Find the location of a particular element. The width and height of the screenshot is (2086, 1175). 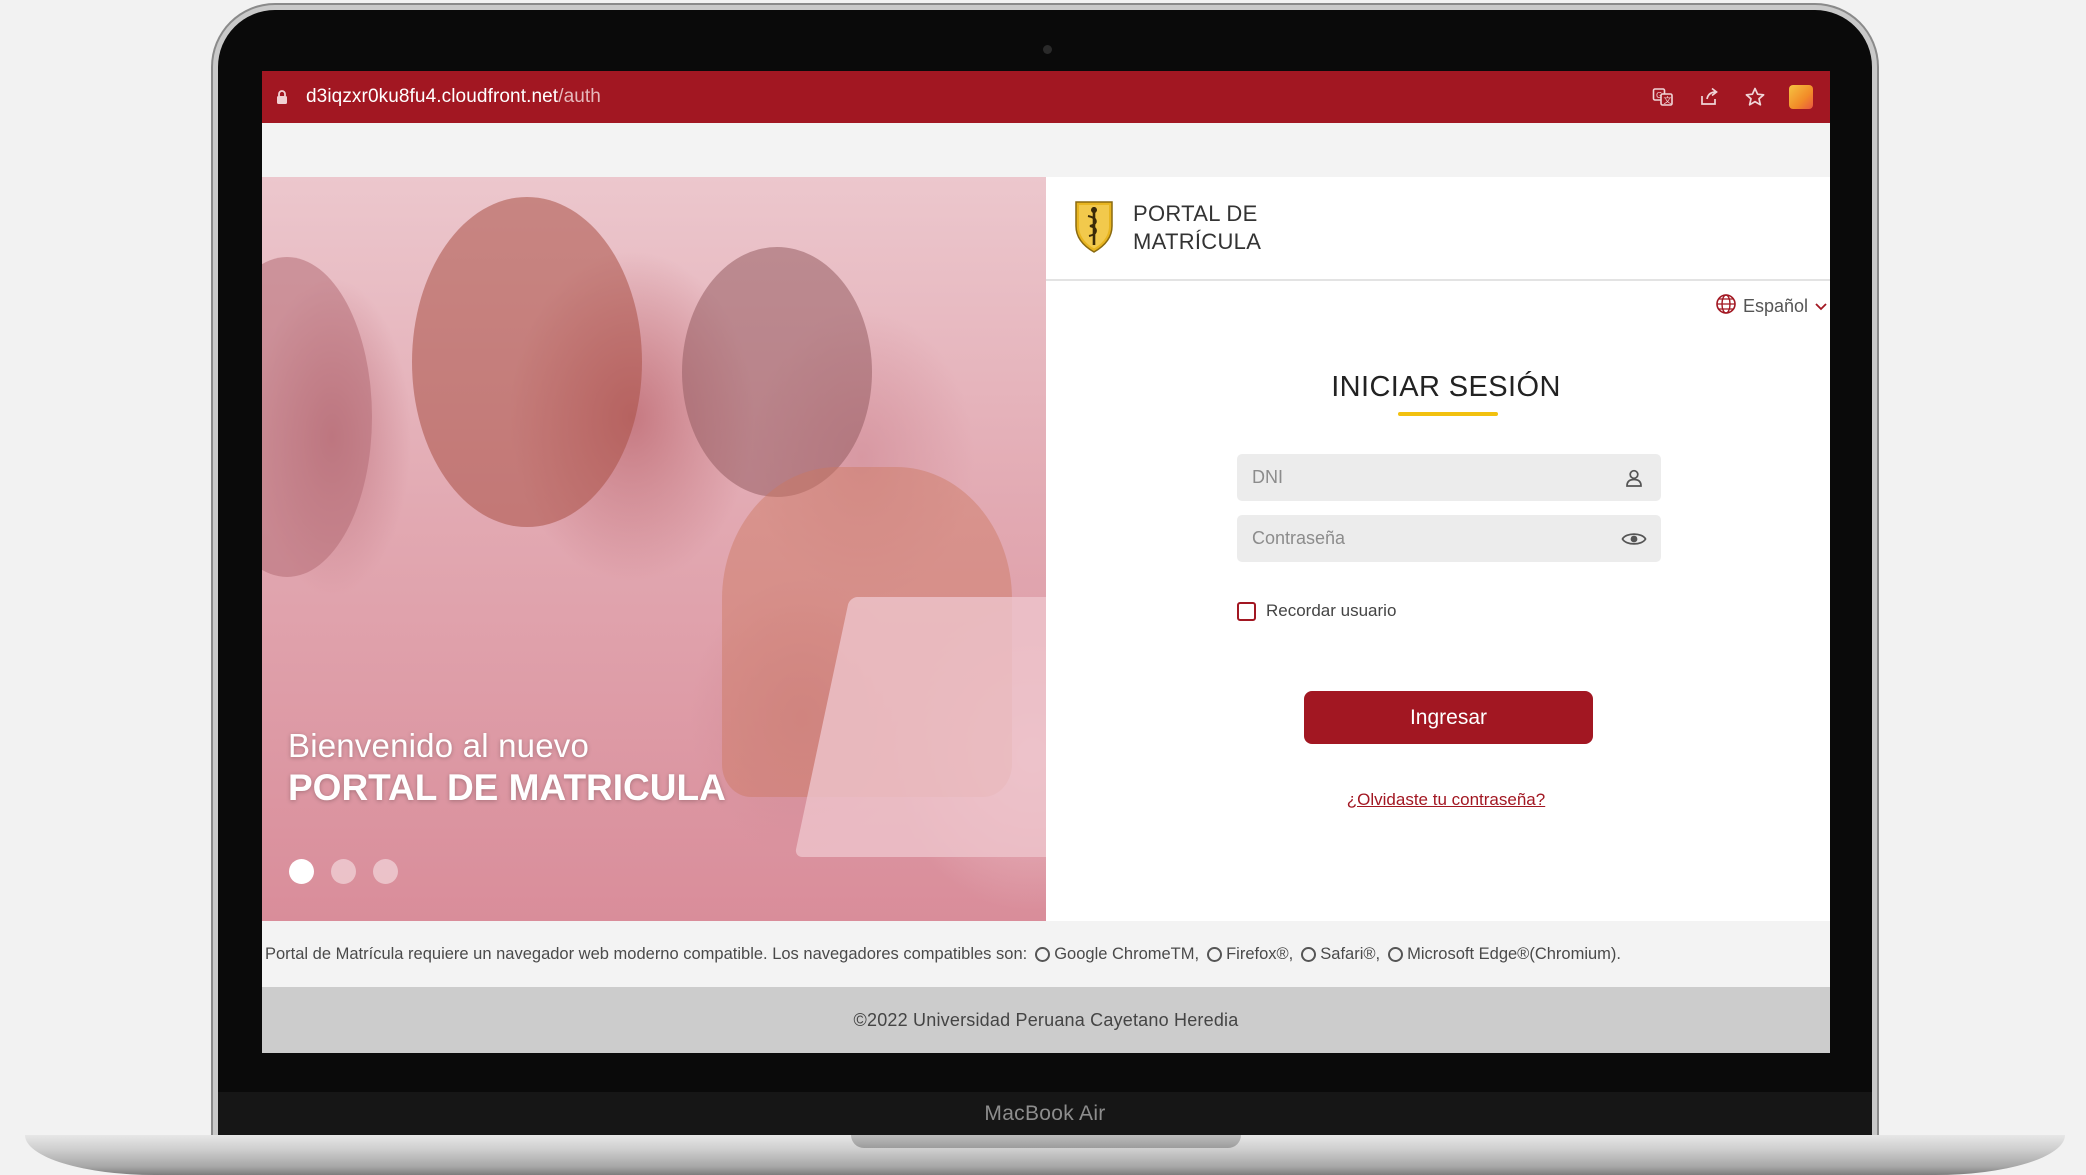

url-path: /auth is located at coordinates (579, 96).